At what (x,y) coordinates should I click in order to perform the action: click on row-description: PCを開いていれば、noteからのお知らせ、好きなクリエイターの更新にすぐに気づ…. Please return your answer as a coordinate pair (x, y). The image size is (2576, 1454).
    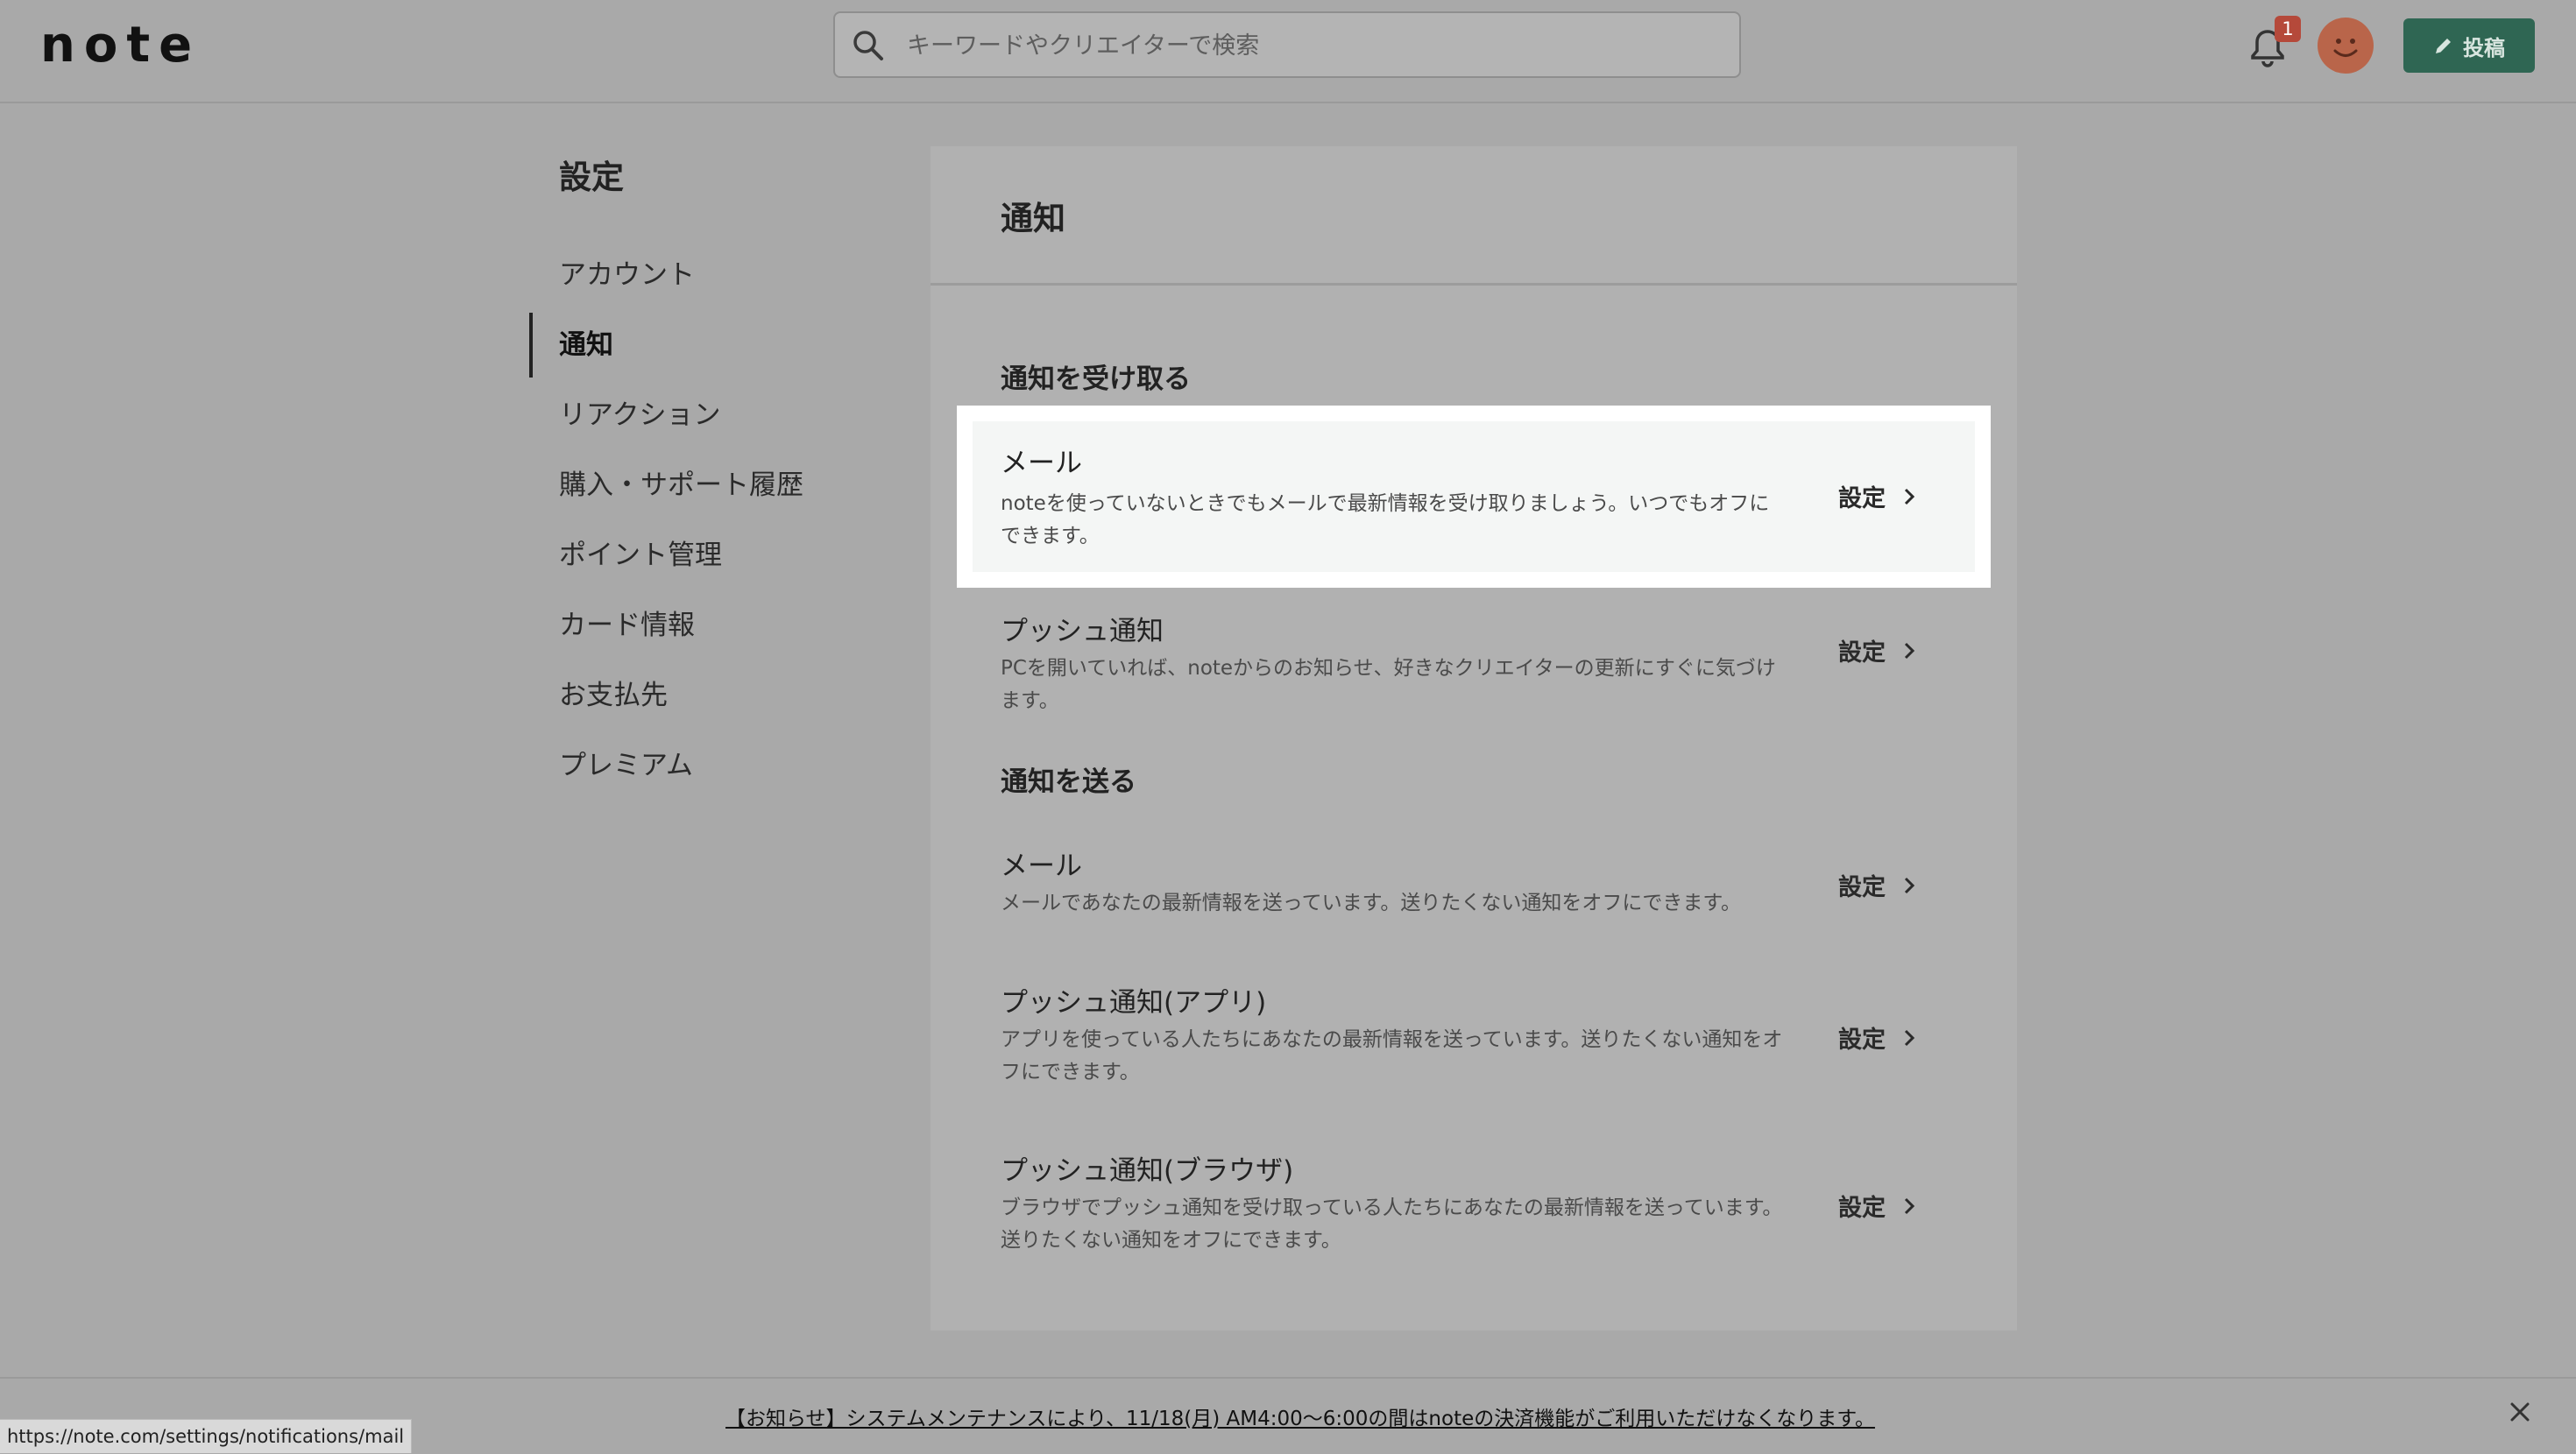
    Looking at the image, I should click on (1388, 684).